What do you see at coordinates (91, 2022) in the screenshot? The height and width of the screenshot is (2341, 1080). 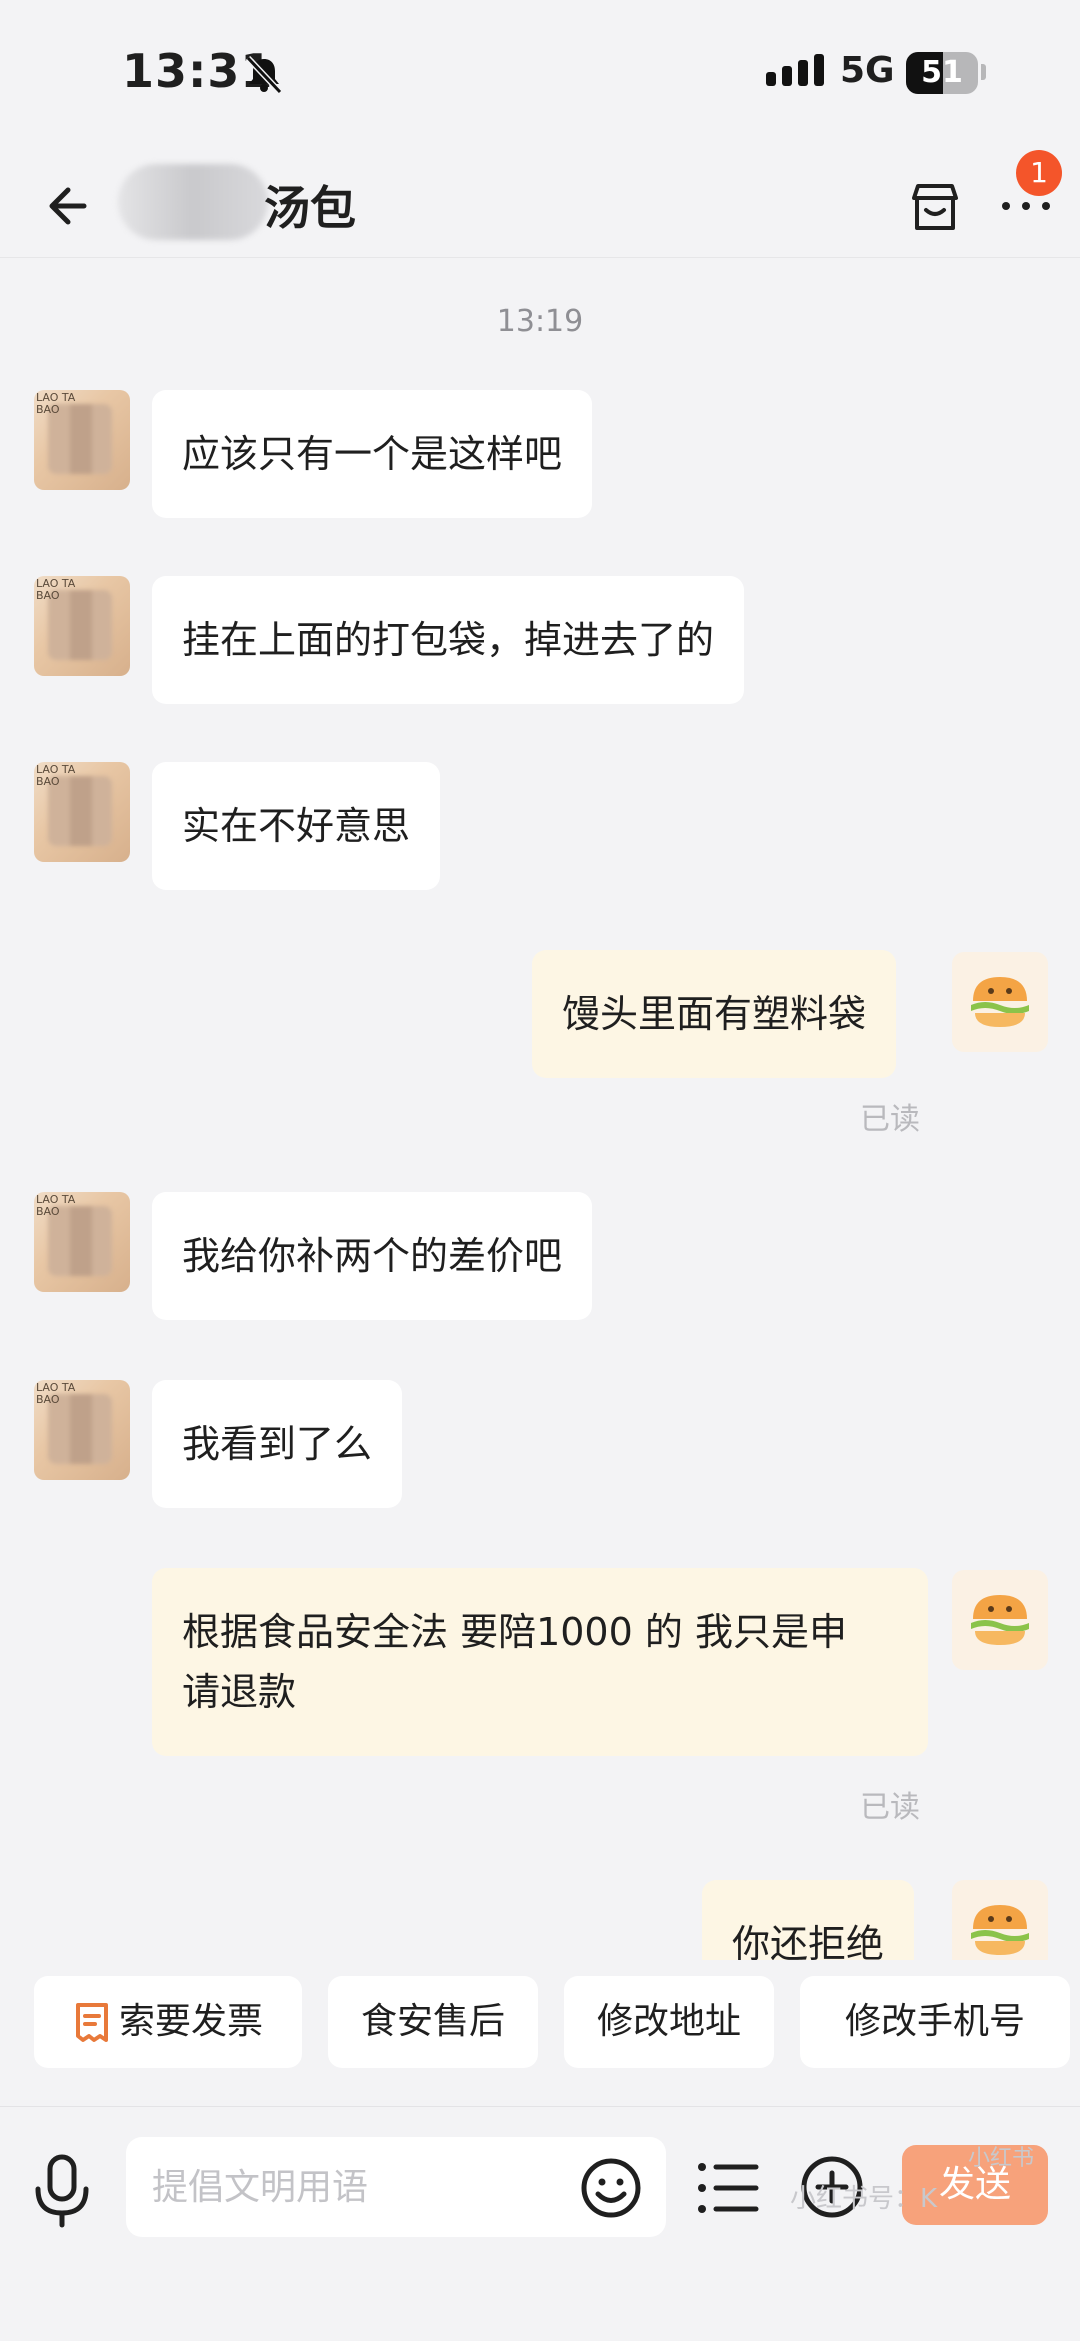 I see `receipt-icon` at bounding box center [91, 2022].